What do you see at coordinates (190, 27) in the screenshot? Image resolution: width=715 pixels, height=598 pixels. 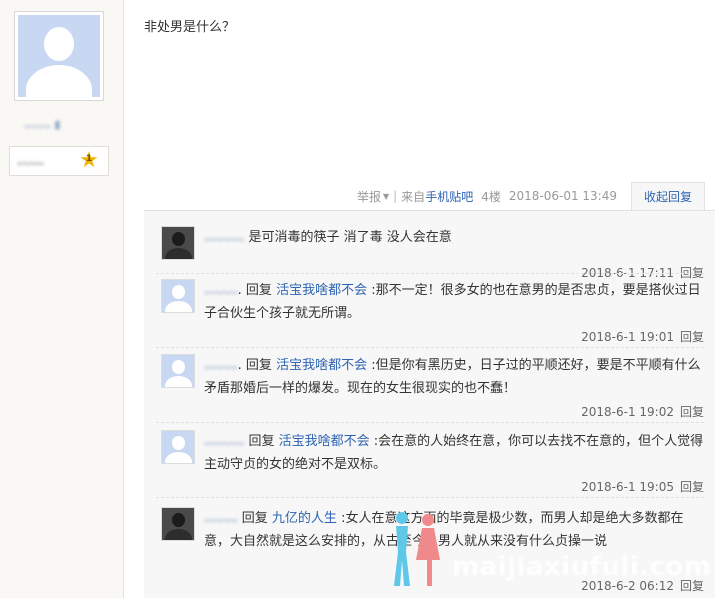 I see `post-content: 非处男是什么？` at bounding box center [190, 27].